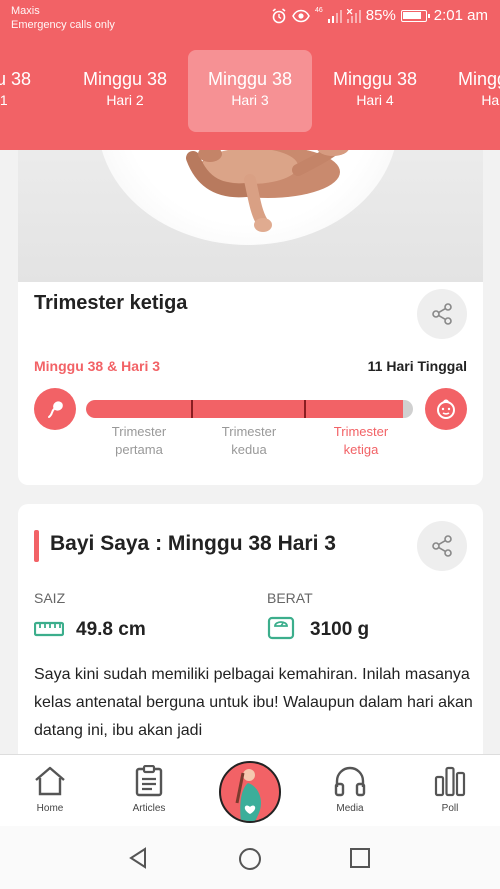 Image resolution: width=500 pixels, height=889 pixels. What do you see at coordinates (250, 100) in the screenshot?
I see `tab-day-label: Hari 3` at bounding box center [250, 100].